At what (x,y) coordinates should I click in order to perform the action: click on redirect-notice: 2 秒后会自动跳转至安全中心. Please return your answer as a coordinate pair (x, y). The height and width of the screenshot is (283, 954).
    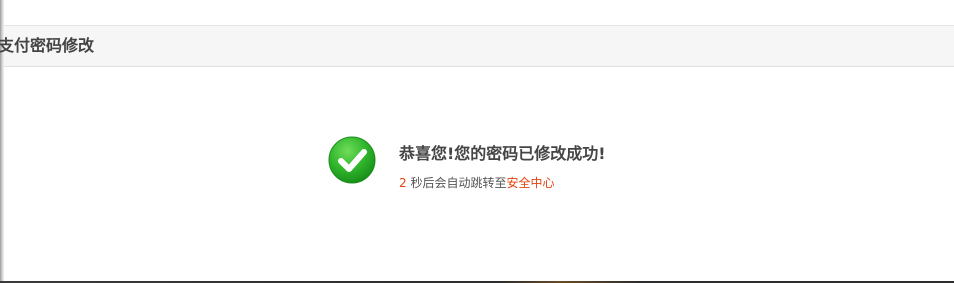
    Looking at the image, I should click on (476, 183).